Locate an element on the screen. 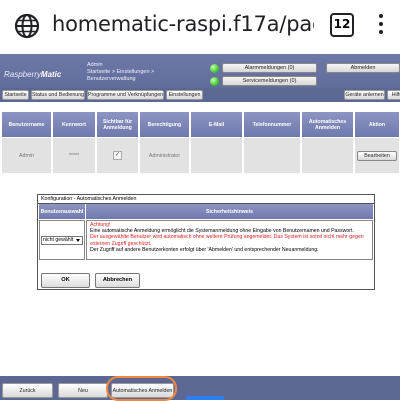  col-note-header: Sicherheitshinweis is located at coordinates (229, 211).